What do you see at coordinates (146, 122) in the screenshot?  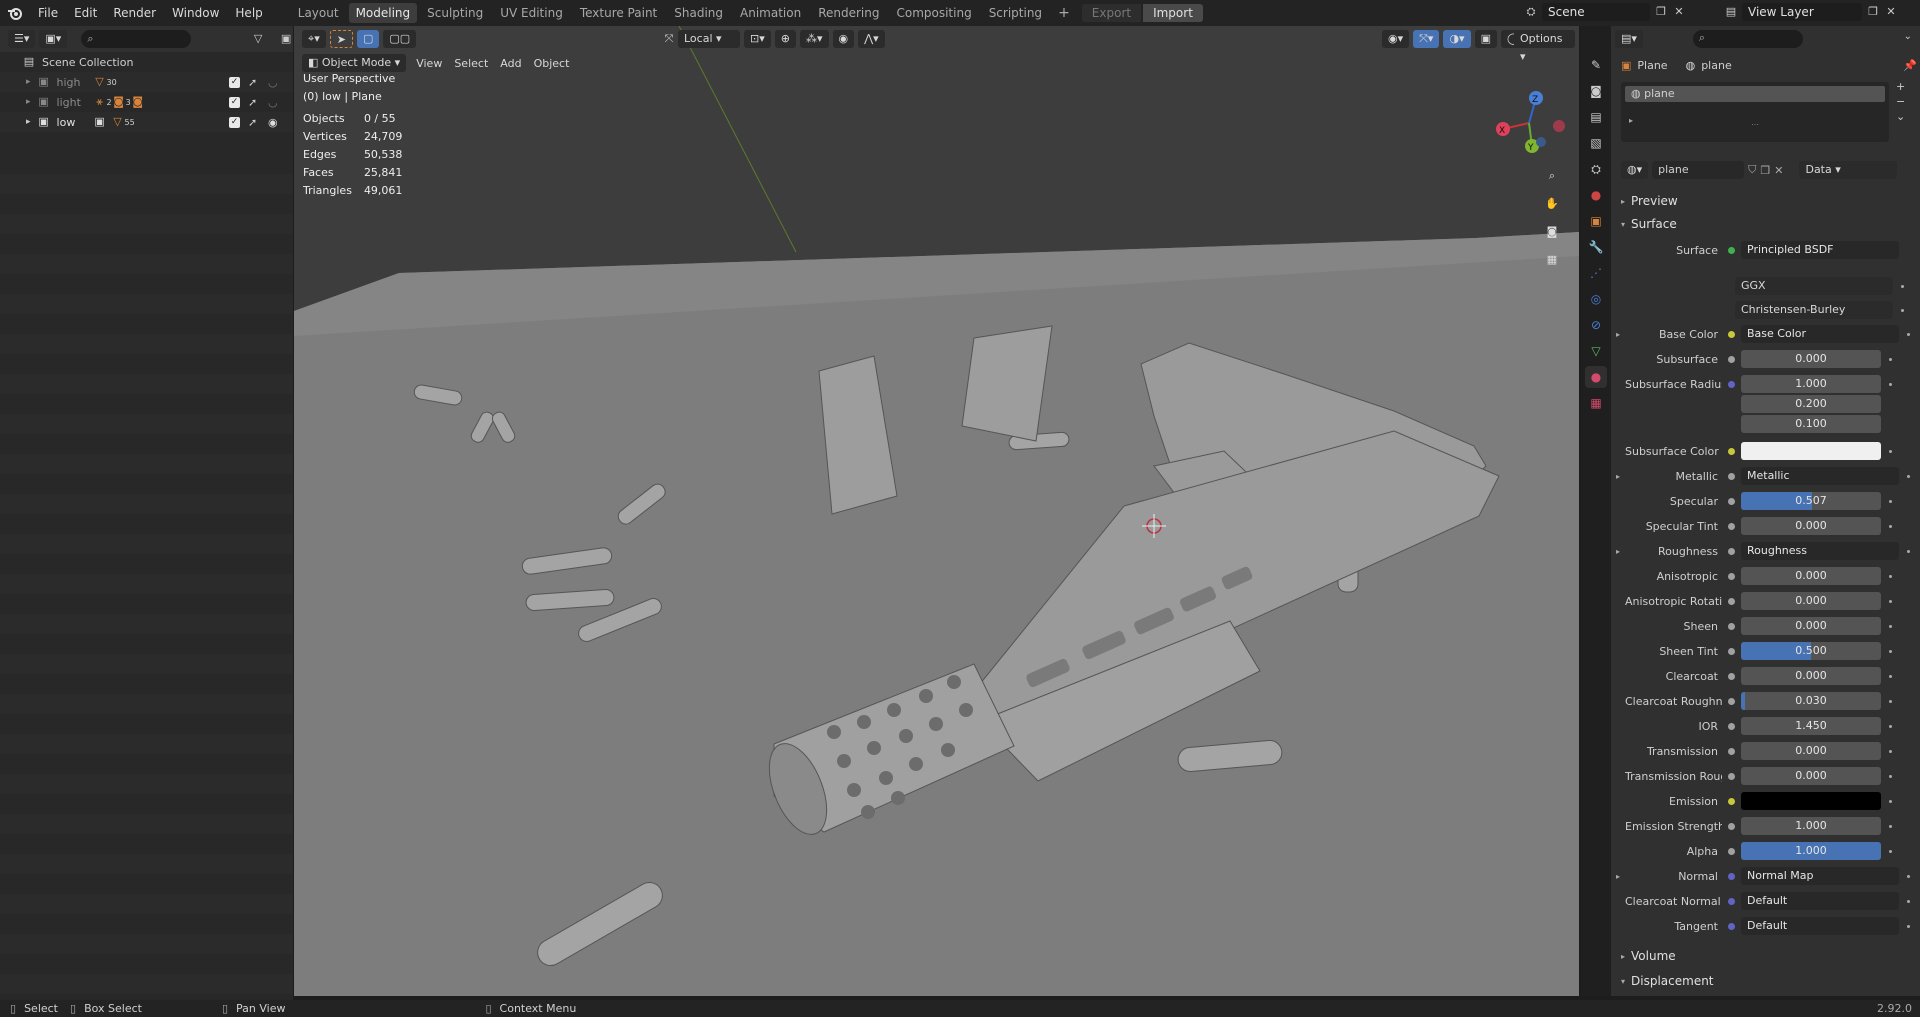 I see `outliner-row-low: ▸ ▣ low ▣ ▽ 55 ✓ ➚ ◉` at bounding box center [146, 122].